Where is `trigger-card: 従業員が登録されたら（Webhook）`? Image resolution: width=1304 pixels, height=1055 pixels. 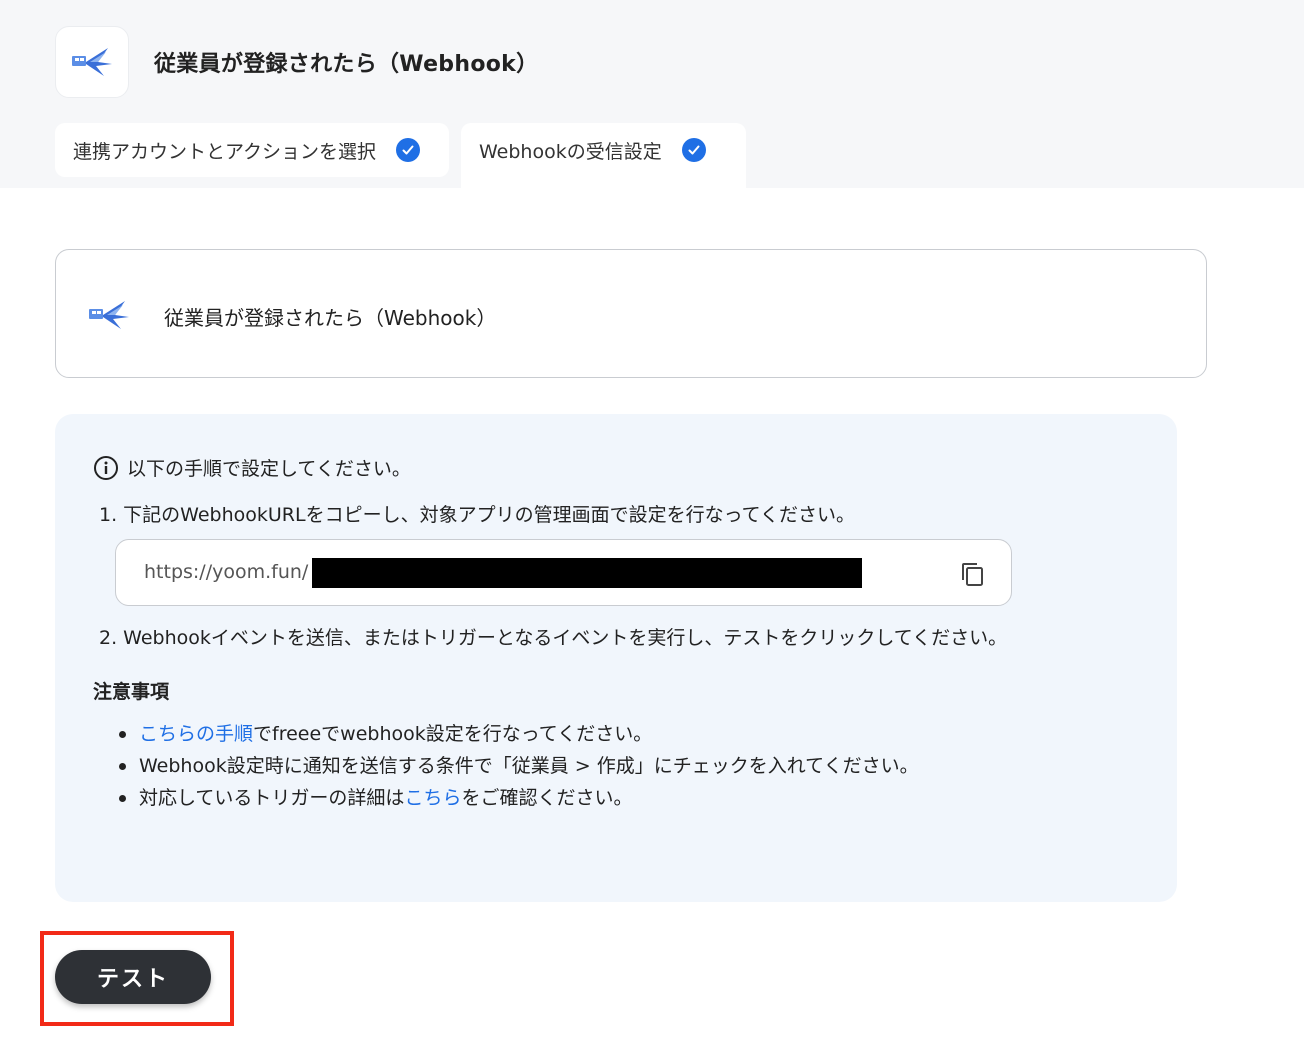
trigger-card: 従業員が登録されたら（Webhook） is located at coordinates (631, 313).